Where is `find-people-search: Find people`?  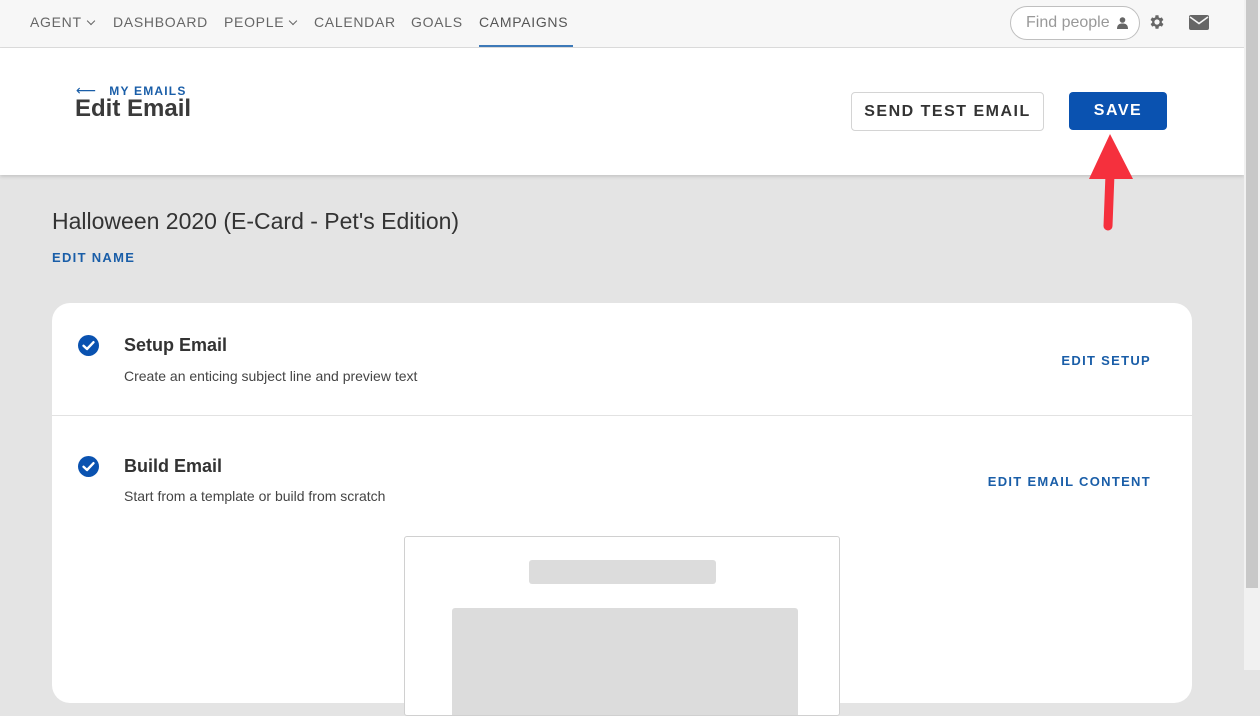
find-people-search: Find people is located at coordinates (1075, 23).